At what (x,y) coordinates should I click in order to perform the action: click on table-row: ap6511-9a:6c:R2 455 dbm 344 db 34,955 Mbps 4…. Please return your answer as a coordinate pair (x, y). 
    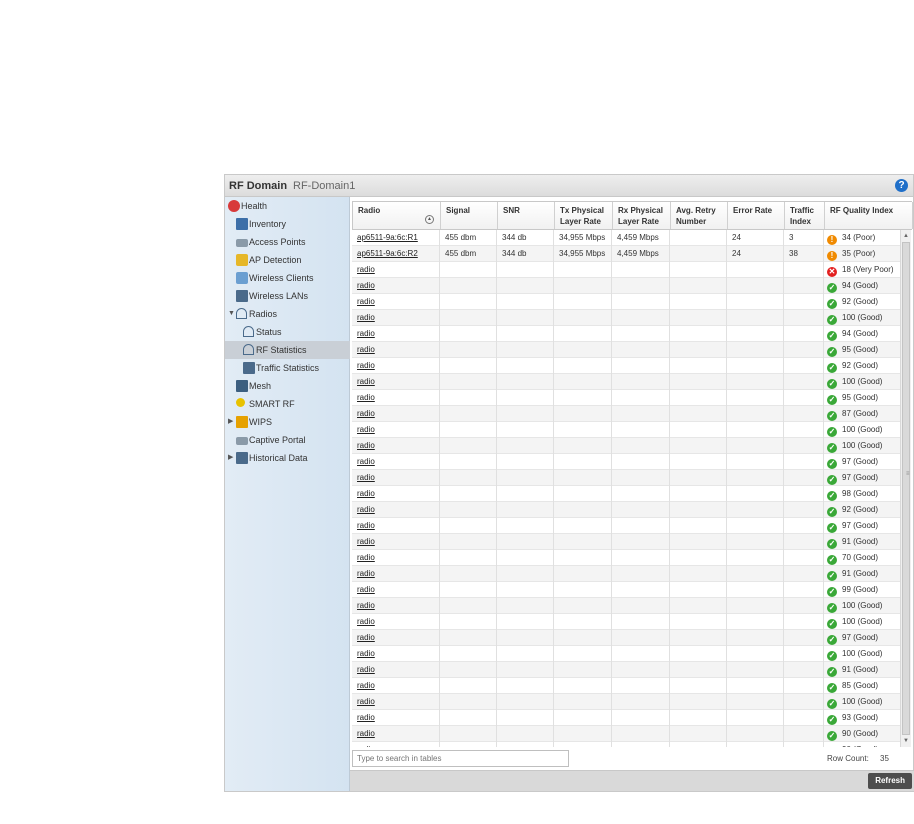
    Looking at the image, I should click on (626, 254).